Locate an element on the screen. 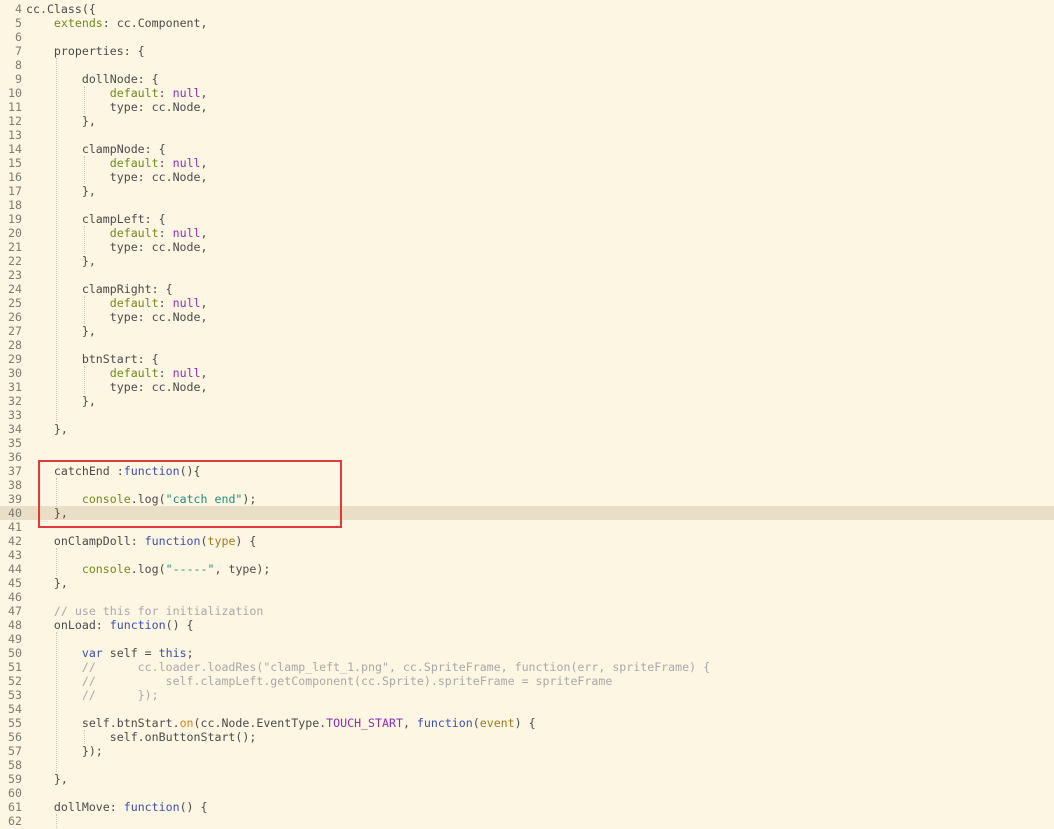 This screenshot has height=829, width=1054. line-number: 41 is located at coordinates (15, 527).